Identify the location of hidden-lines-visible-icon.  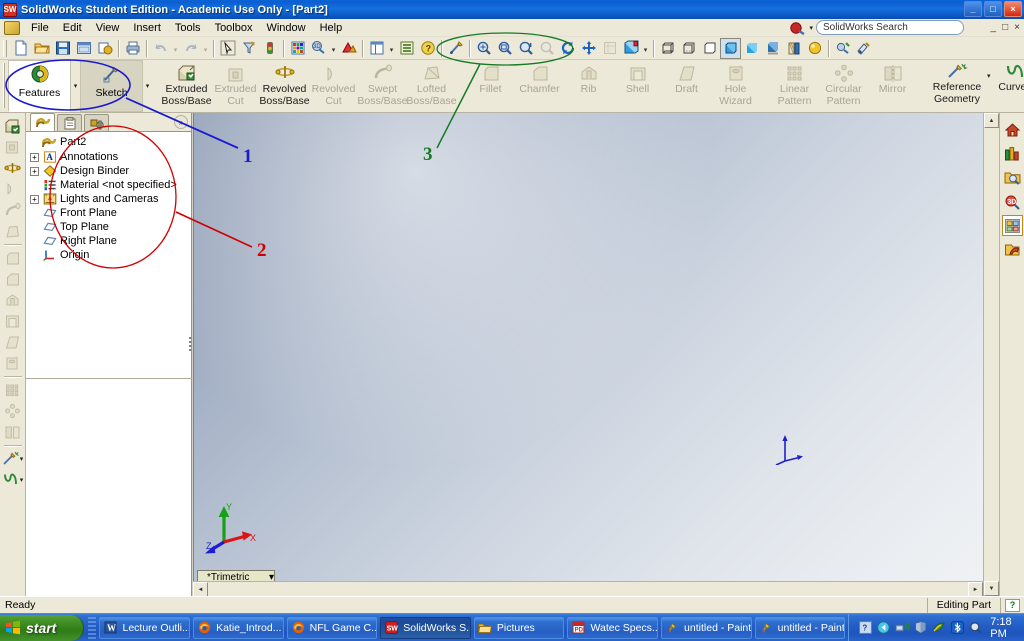
(688, 48).